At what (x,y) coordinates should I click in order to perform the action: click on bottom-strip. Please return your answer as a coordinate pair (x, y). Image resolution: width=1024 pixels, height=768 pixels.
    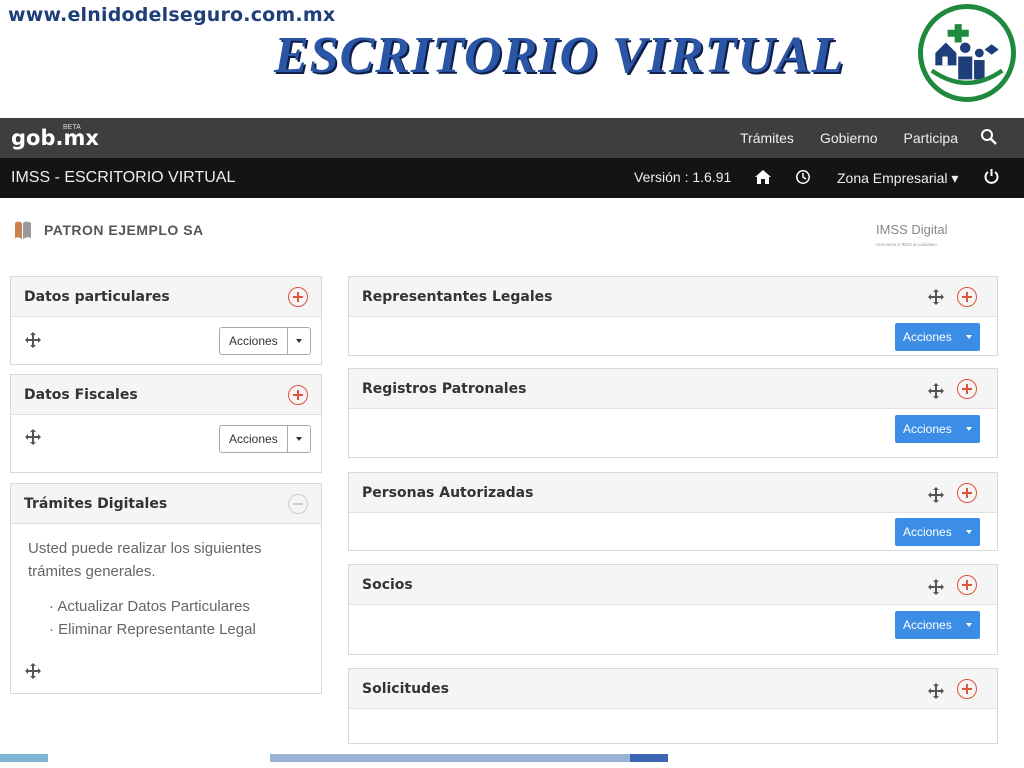
    Looking at the image, I should click on (512, 758).